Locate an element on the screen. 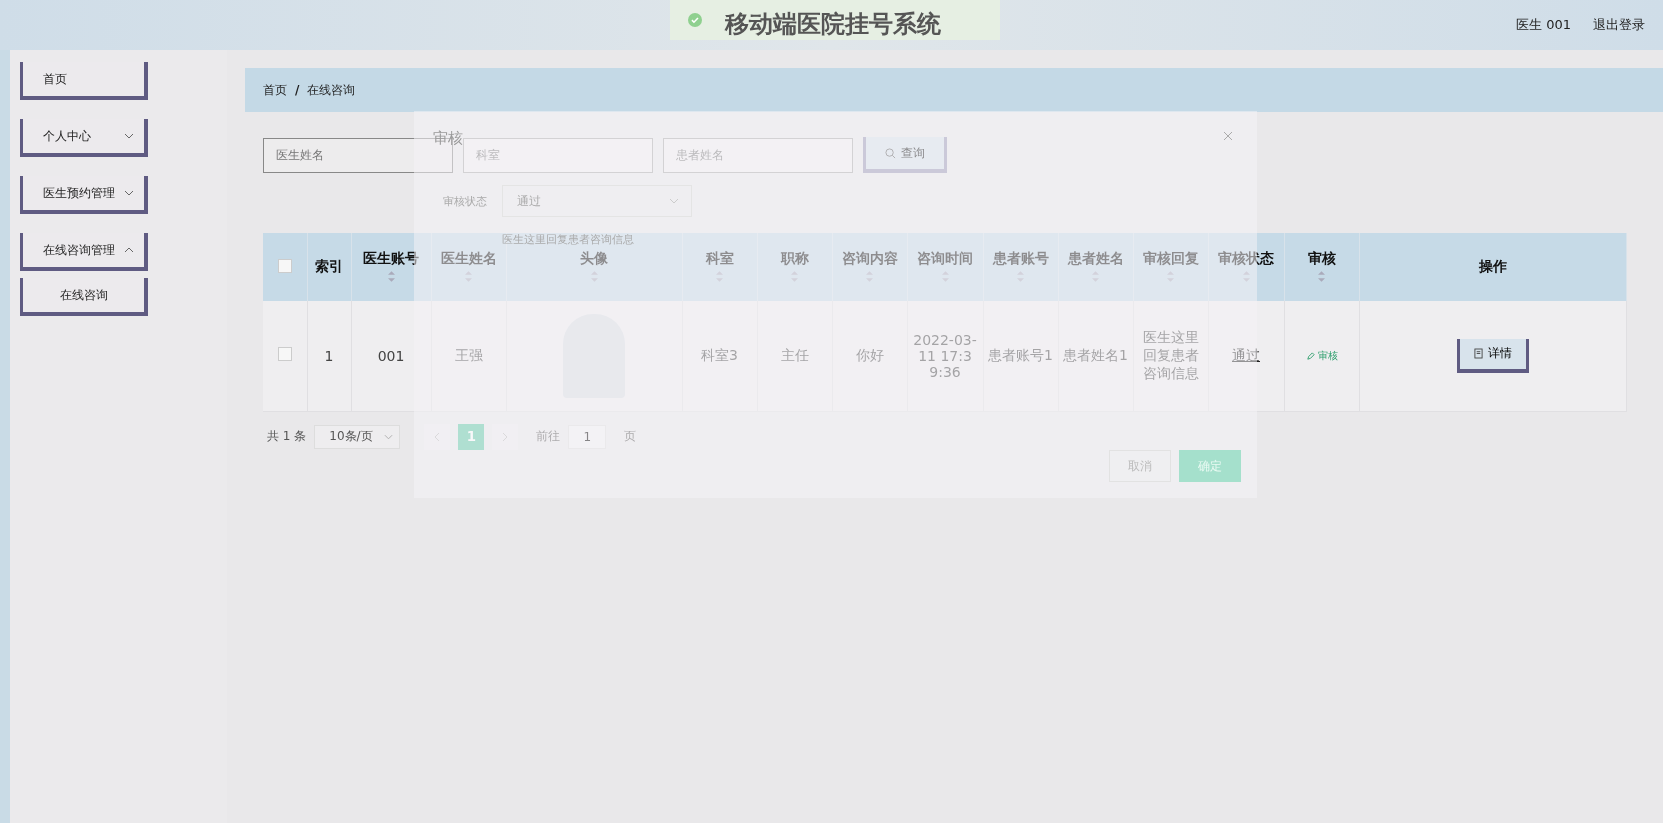 This screenshot has height=823, width=1663. pencil-icon is located at coordinates (1310, 356).